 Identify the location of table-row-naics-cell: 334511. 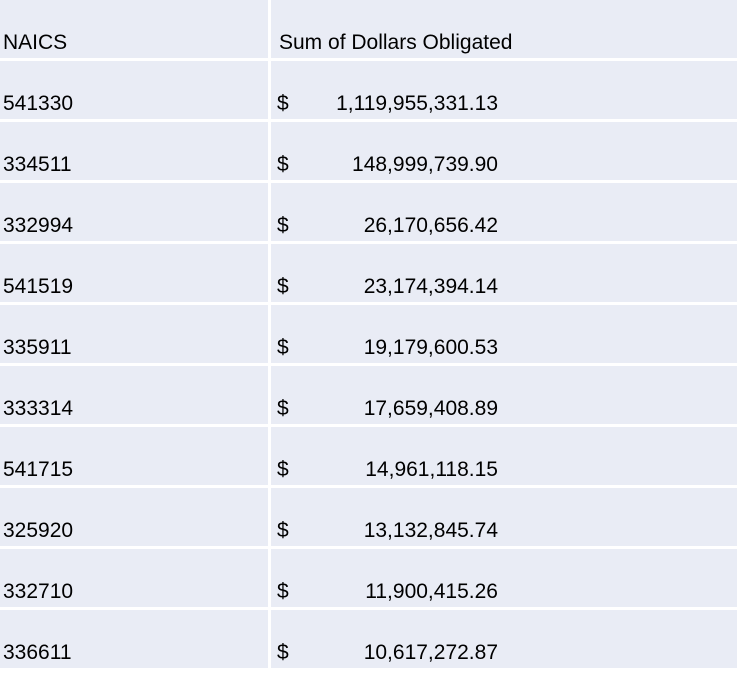
(134, 151).